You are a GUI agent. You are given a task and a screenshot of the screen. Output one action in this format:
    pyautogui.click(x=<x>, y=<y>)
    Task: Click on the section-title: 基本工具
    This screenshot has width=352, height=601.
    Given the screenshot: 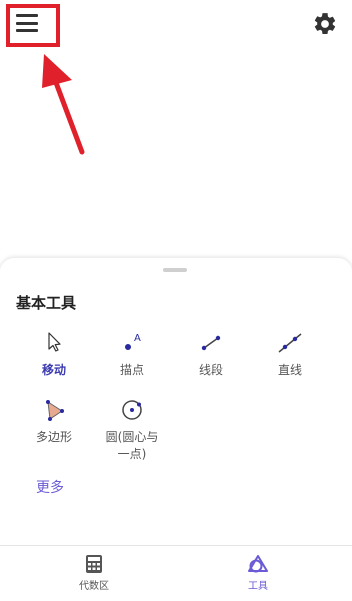 What is the action you would take?
    pyautogui.click(x=46, y=303)
    